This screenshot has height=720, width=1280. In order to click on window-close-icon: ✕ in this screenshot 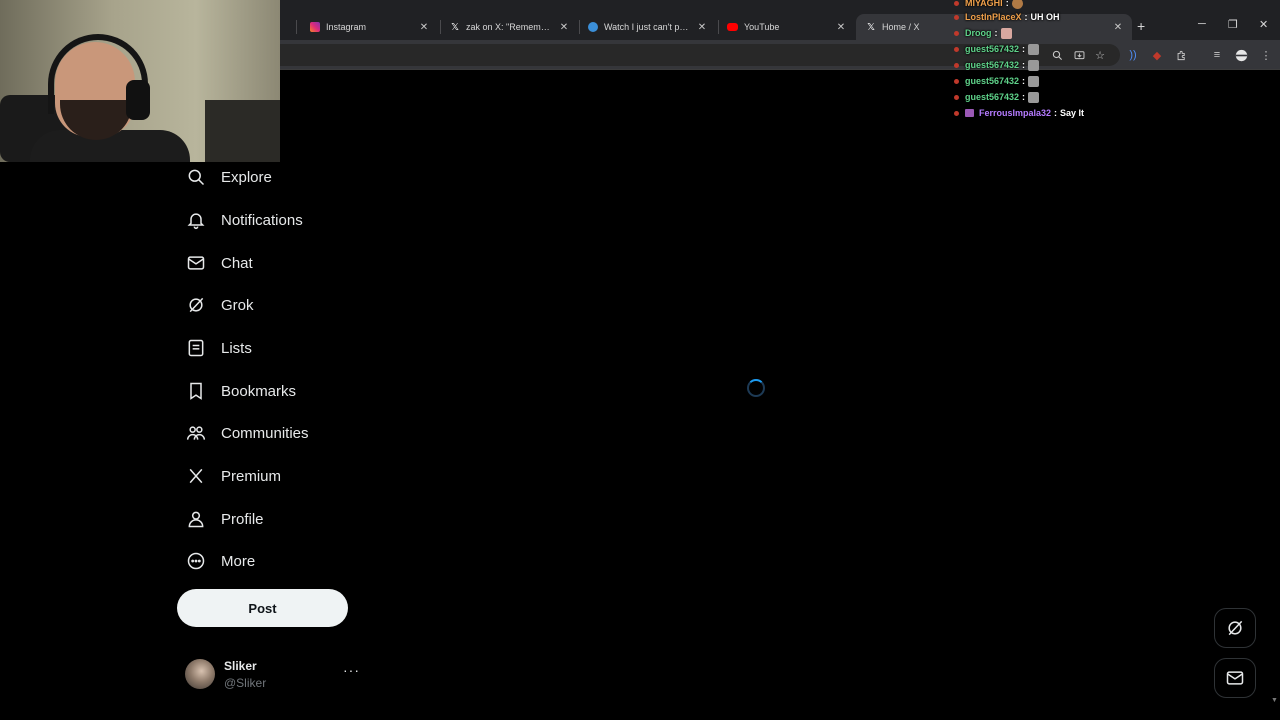, I will do `click(1263, 24)`.